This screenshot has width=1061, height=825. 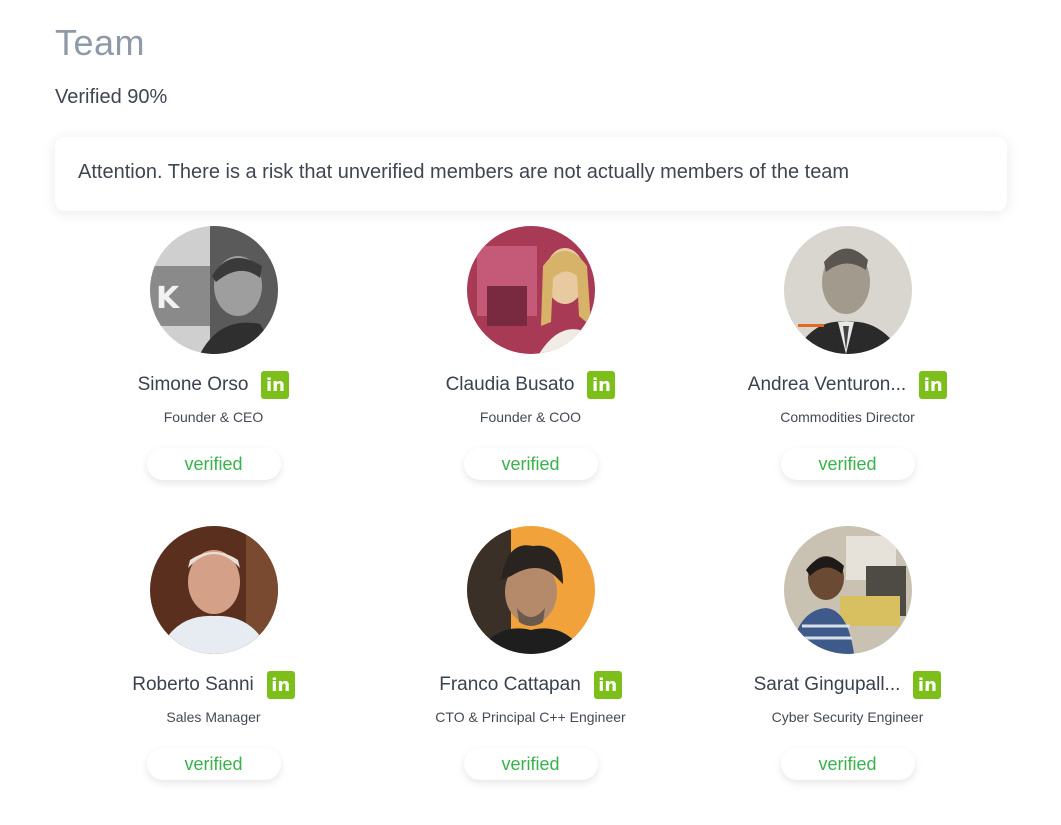 What do you see at coordinates (111, 97) in the screenshot?
I see `verified-summary: Verified 90%` at bounding box center [111, 97].